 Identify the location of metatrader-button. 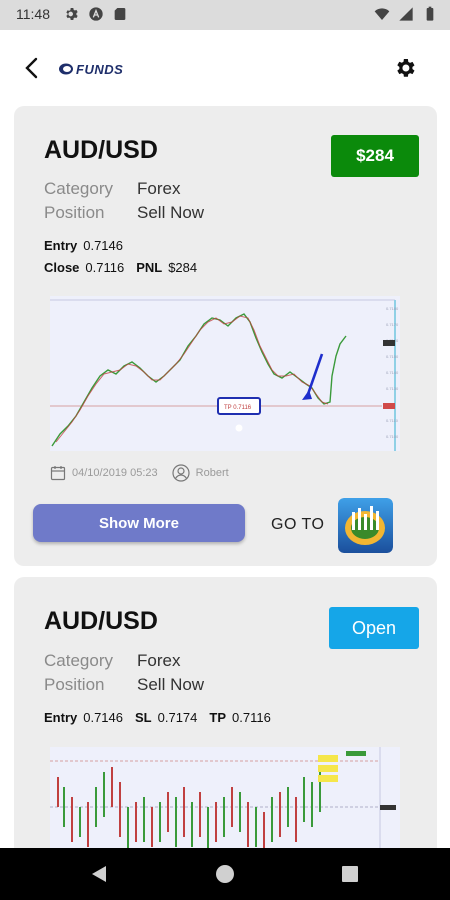
(365, 525).